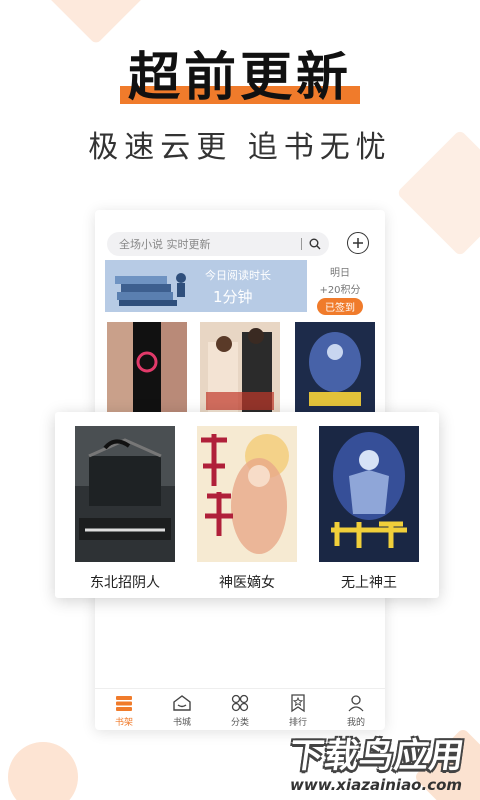 This screenshot has width=480, height=800. Describe the element at coordinates (240, 703) in the screenshot. I see `category-icon` at that location.